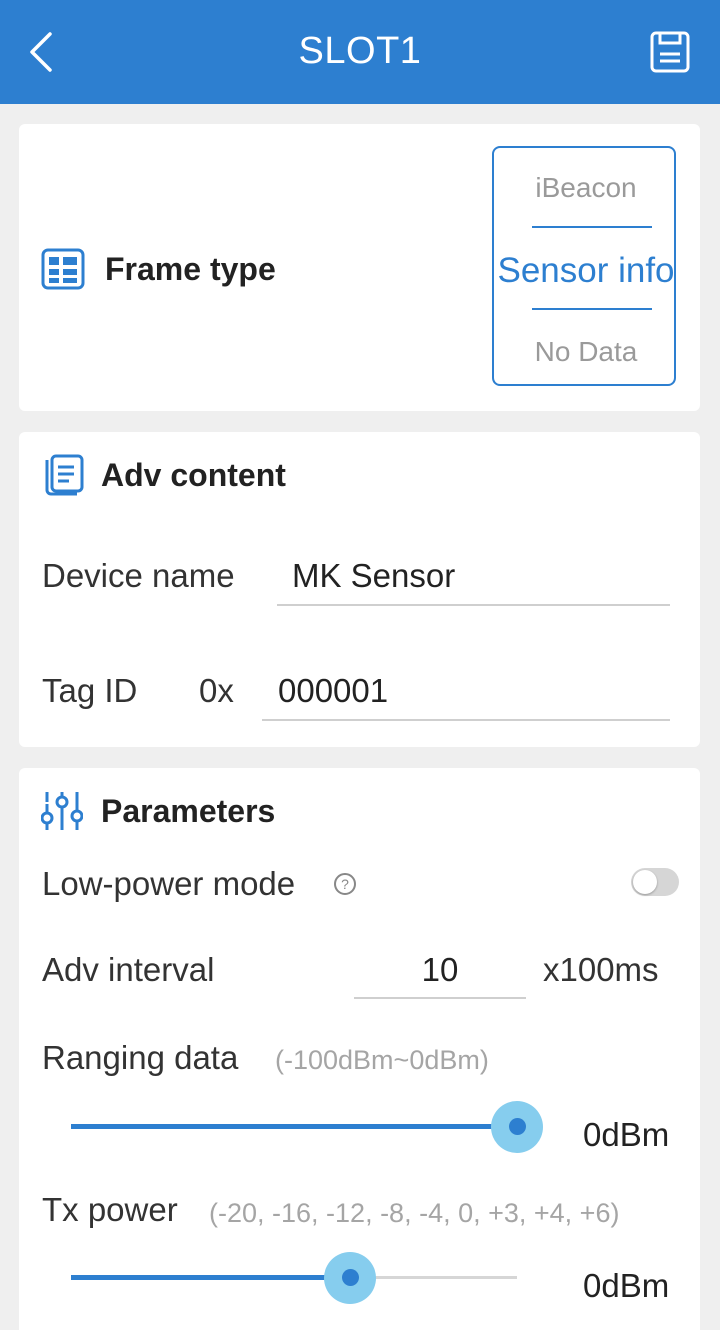 This screenshot has height=1330, width=720. I want to click on adv-interval-label: Adv interval, so click(128, 969).